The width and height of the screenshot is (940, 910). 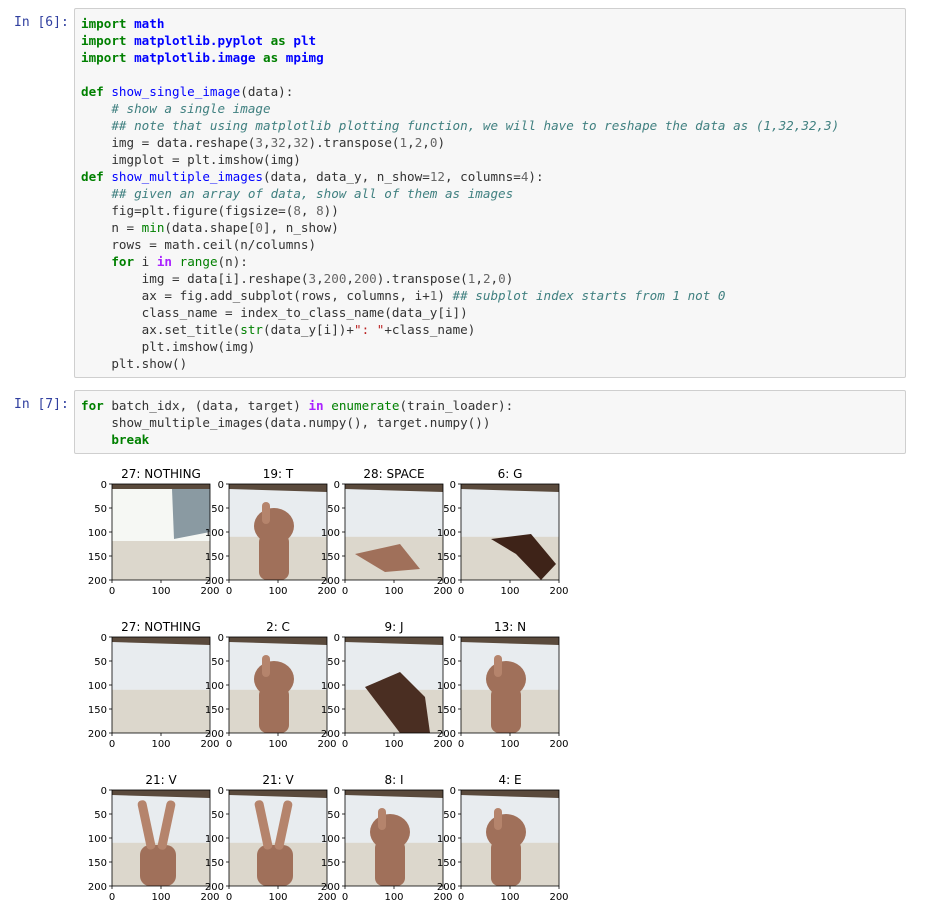 I want to click on code-token: img = data[i].reshape(, so click(x=195, y=278).